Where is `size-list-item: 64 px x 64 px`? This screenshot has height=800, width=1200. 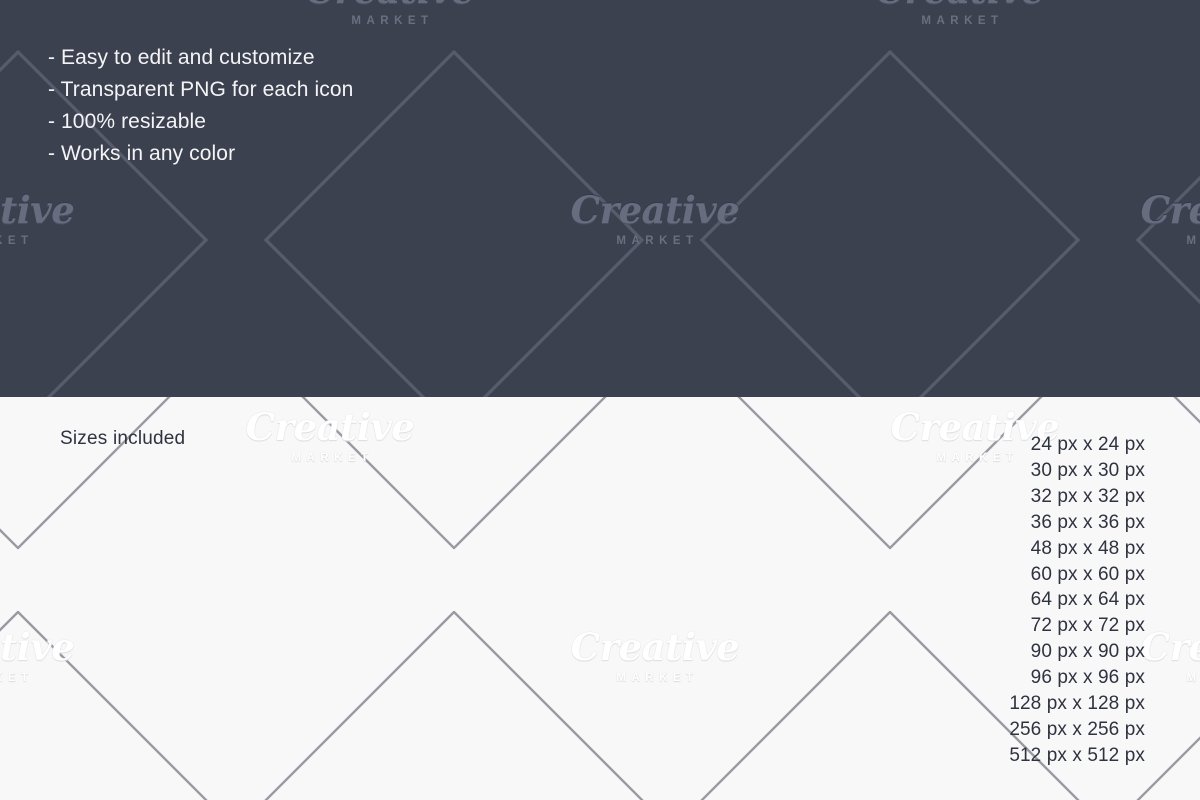
size-list-item: 64 px x 64 px is located at coordinates (1087, 600).